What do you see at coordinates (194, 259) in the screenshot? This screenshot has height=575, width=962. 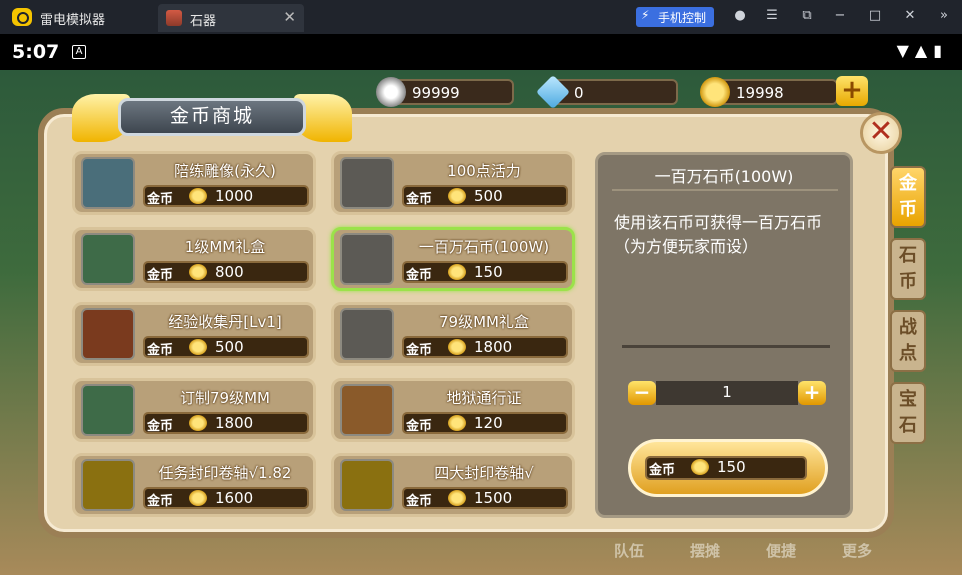 I see `shop-item: 1级MM礼盒 金币 800` at bounding box center [194, 259].